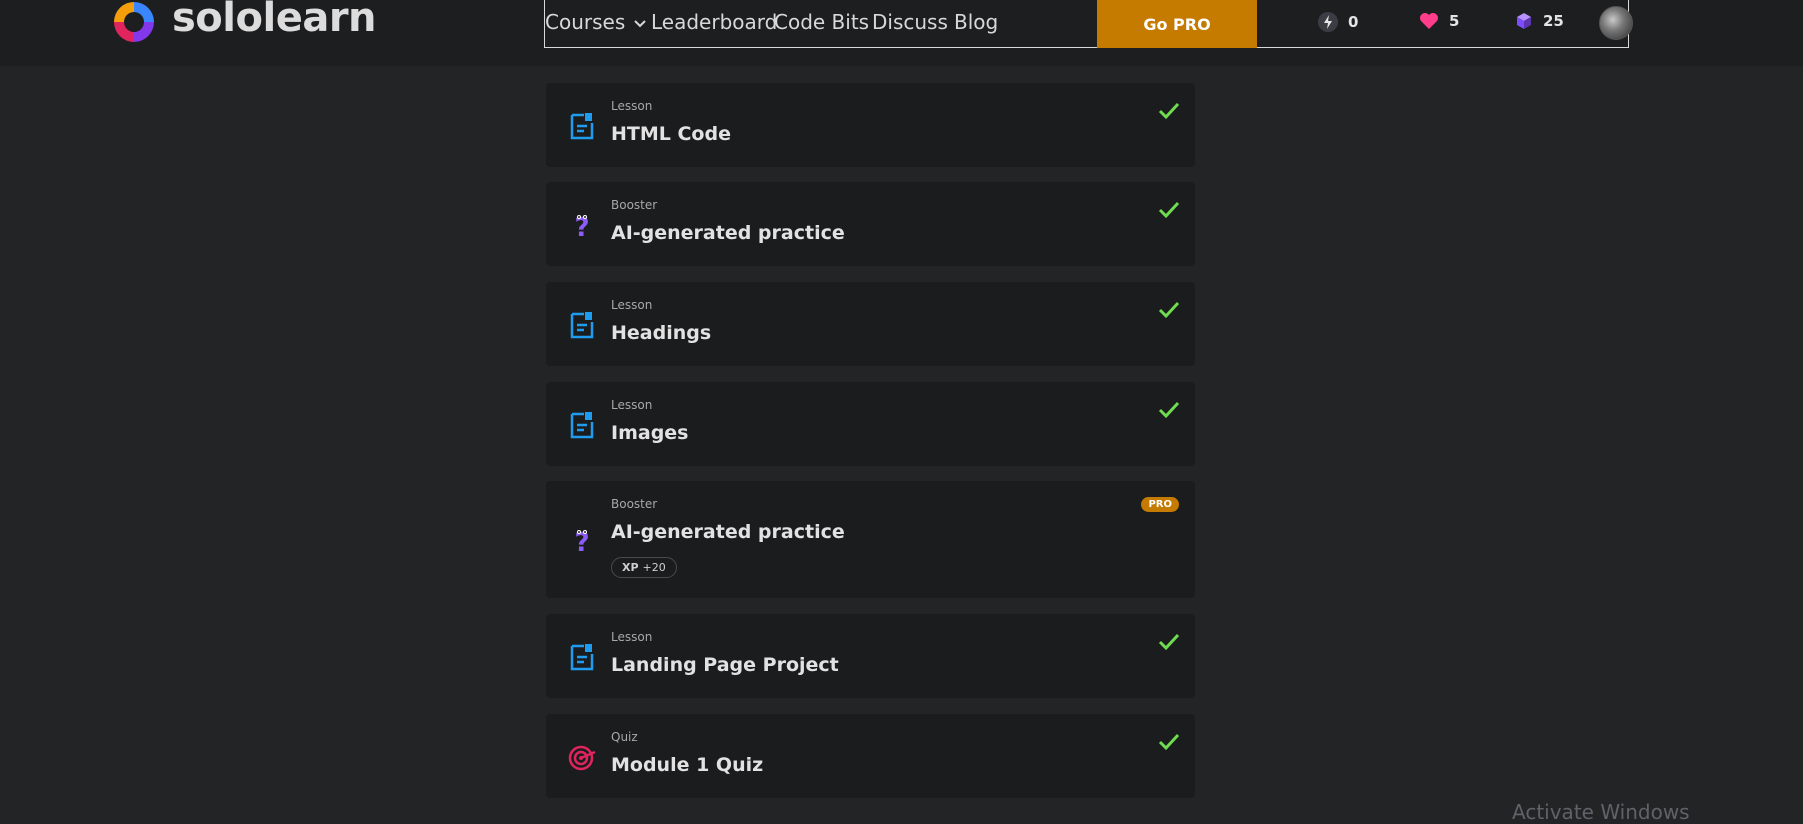 Image resolution: width=1803 pixels, height=824 pixels. Describe the element at coordinates (650, 433) in the screenshot. I see `lesson-title: Images` at that location.